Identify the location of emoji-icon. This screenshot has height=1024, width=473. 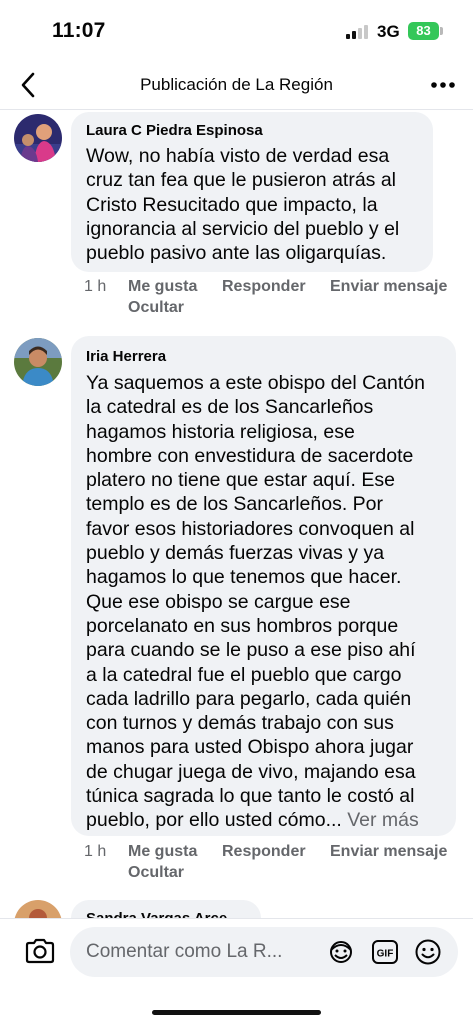
(428, 952).